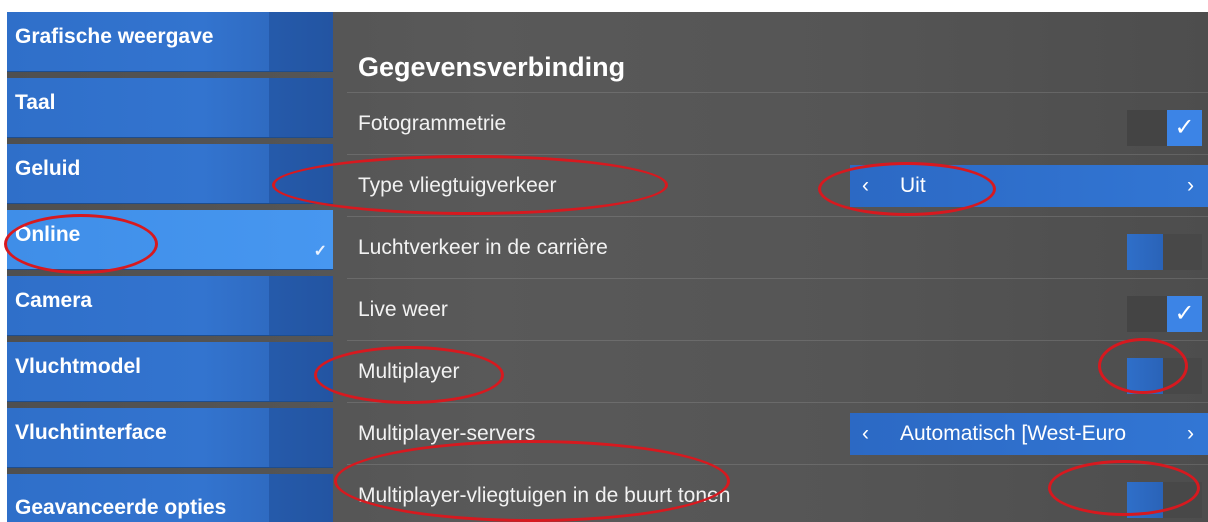 The height and width of the screenshot is (522, 1208). I want to click on show-nearby-multiplayer-toggle, so click(1164, 500).